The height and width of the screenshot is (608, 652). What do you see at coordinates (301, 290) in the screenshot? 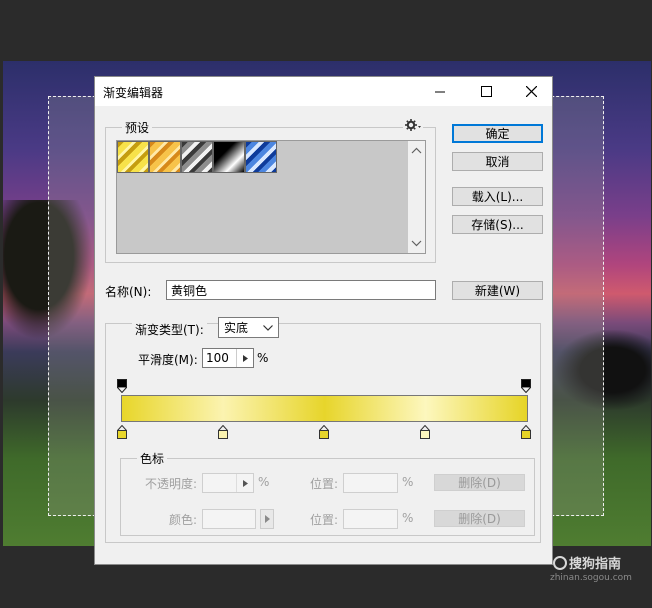
I see `name-input: 黄铜色` at bounding box center [301, 290].